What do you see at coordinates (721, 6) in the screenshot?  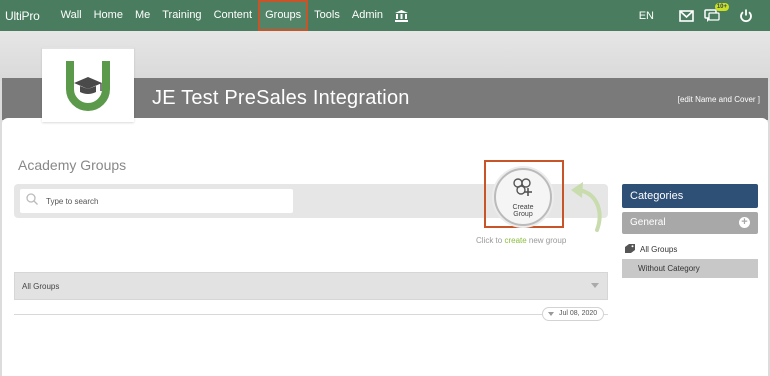 I see `chat-badge: 10+` at bounding box center [721, 6].